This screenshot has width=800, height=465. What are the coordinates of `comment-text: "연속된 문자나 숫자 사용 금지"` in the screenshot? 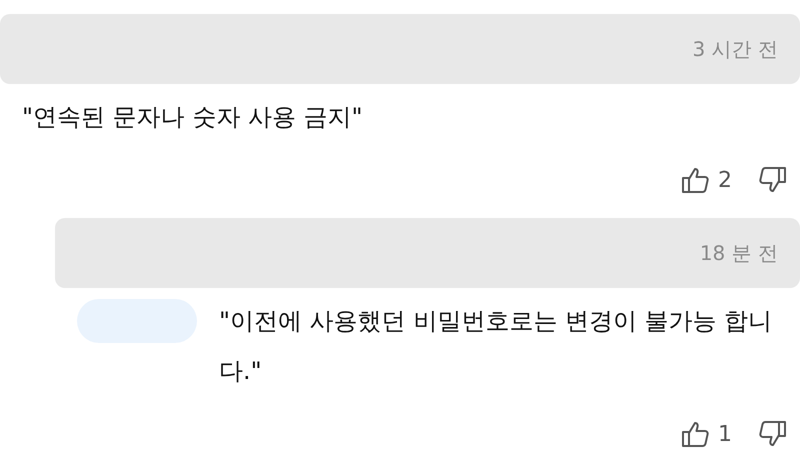 It's located at (193, 117).